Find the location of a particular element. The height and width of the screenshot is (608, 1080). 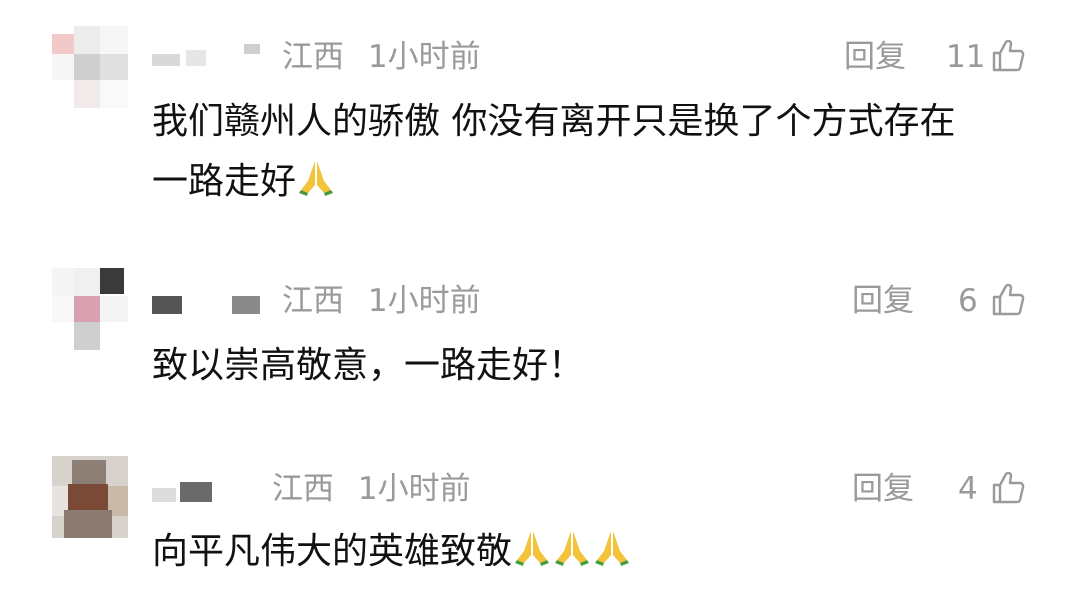

like-count: 11 is located at coordinates (966, 57).